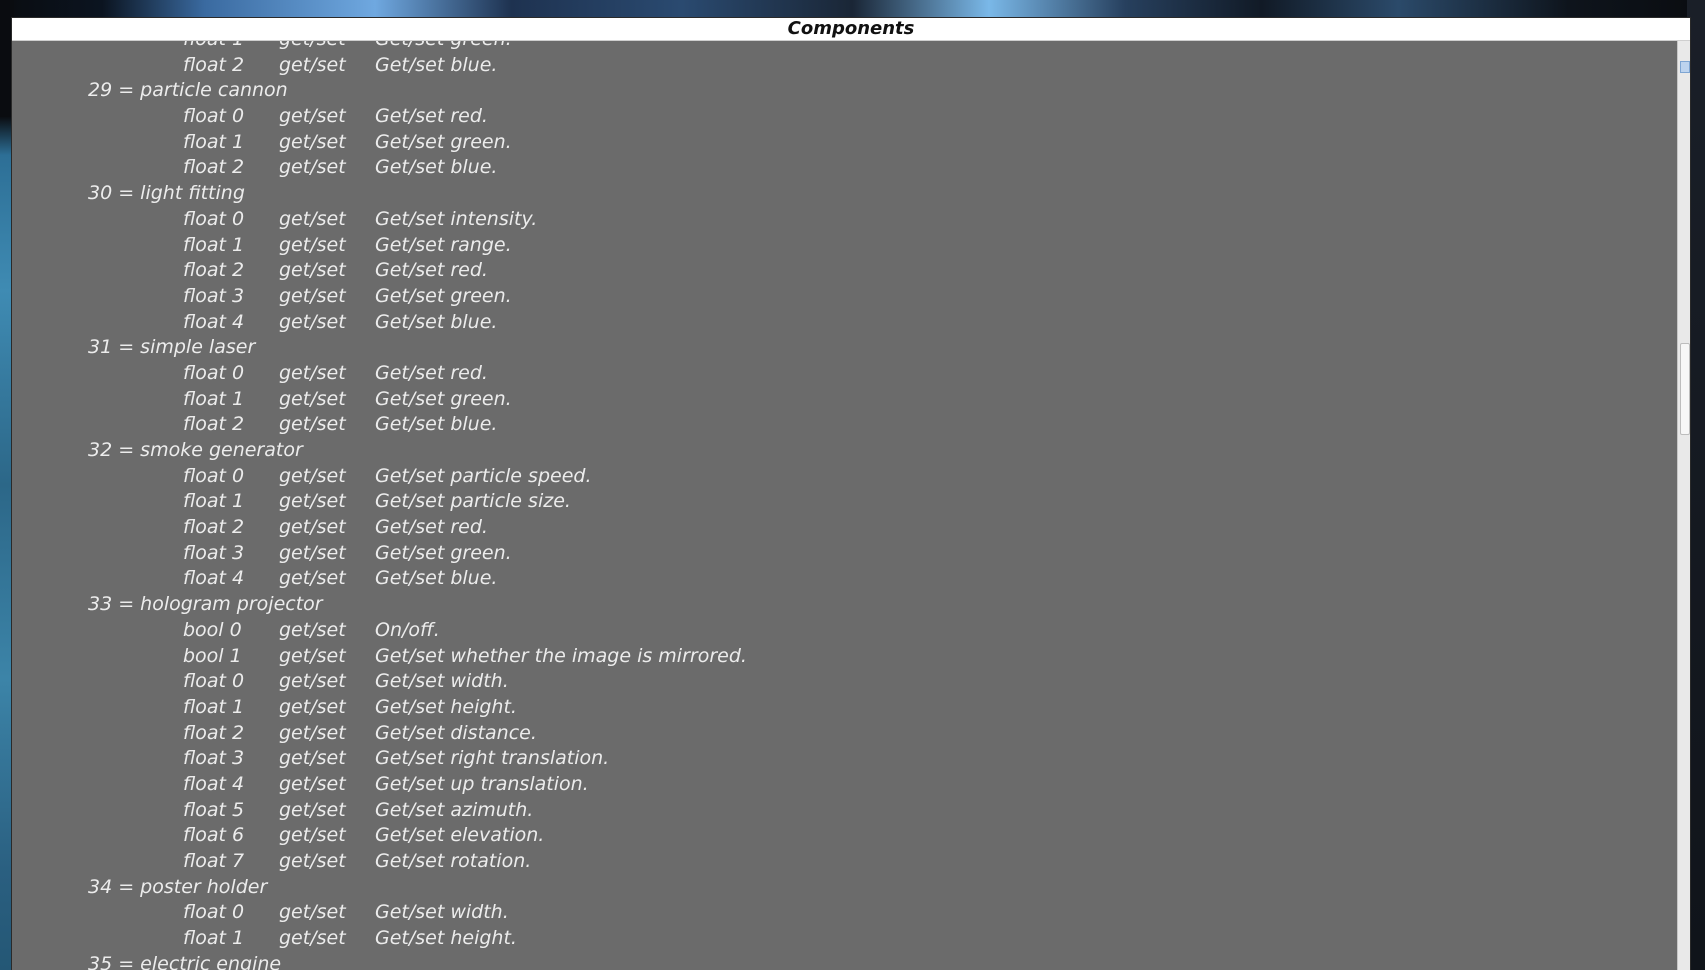 This screenshot has width=1705, height=970. I want to click on component-property-row: float 0 get/set Get/set intensity., so click(842, 220).